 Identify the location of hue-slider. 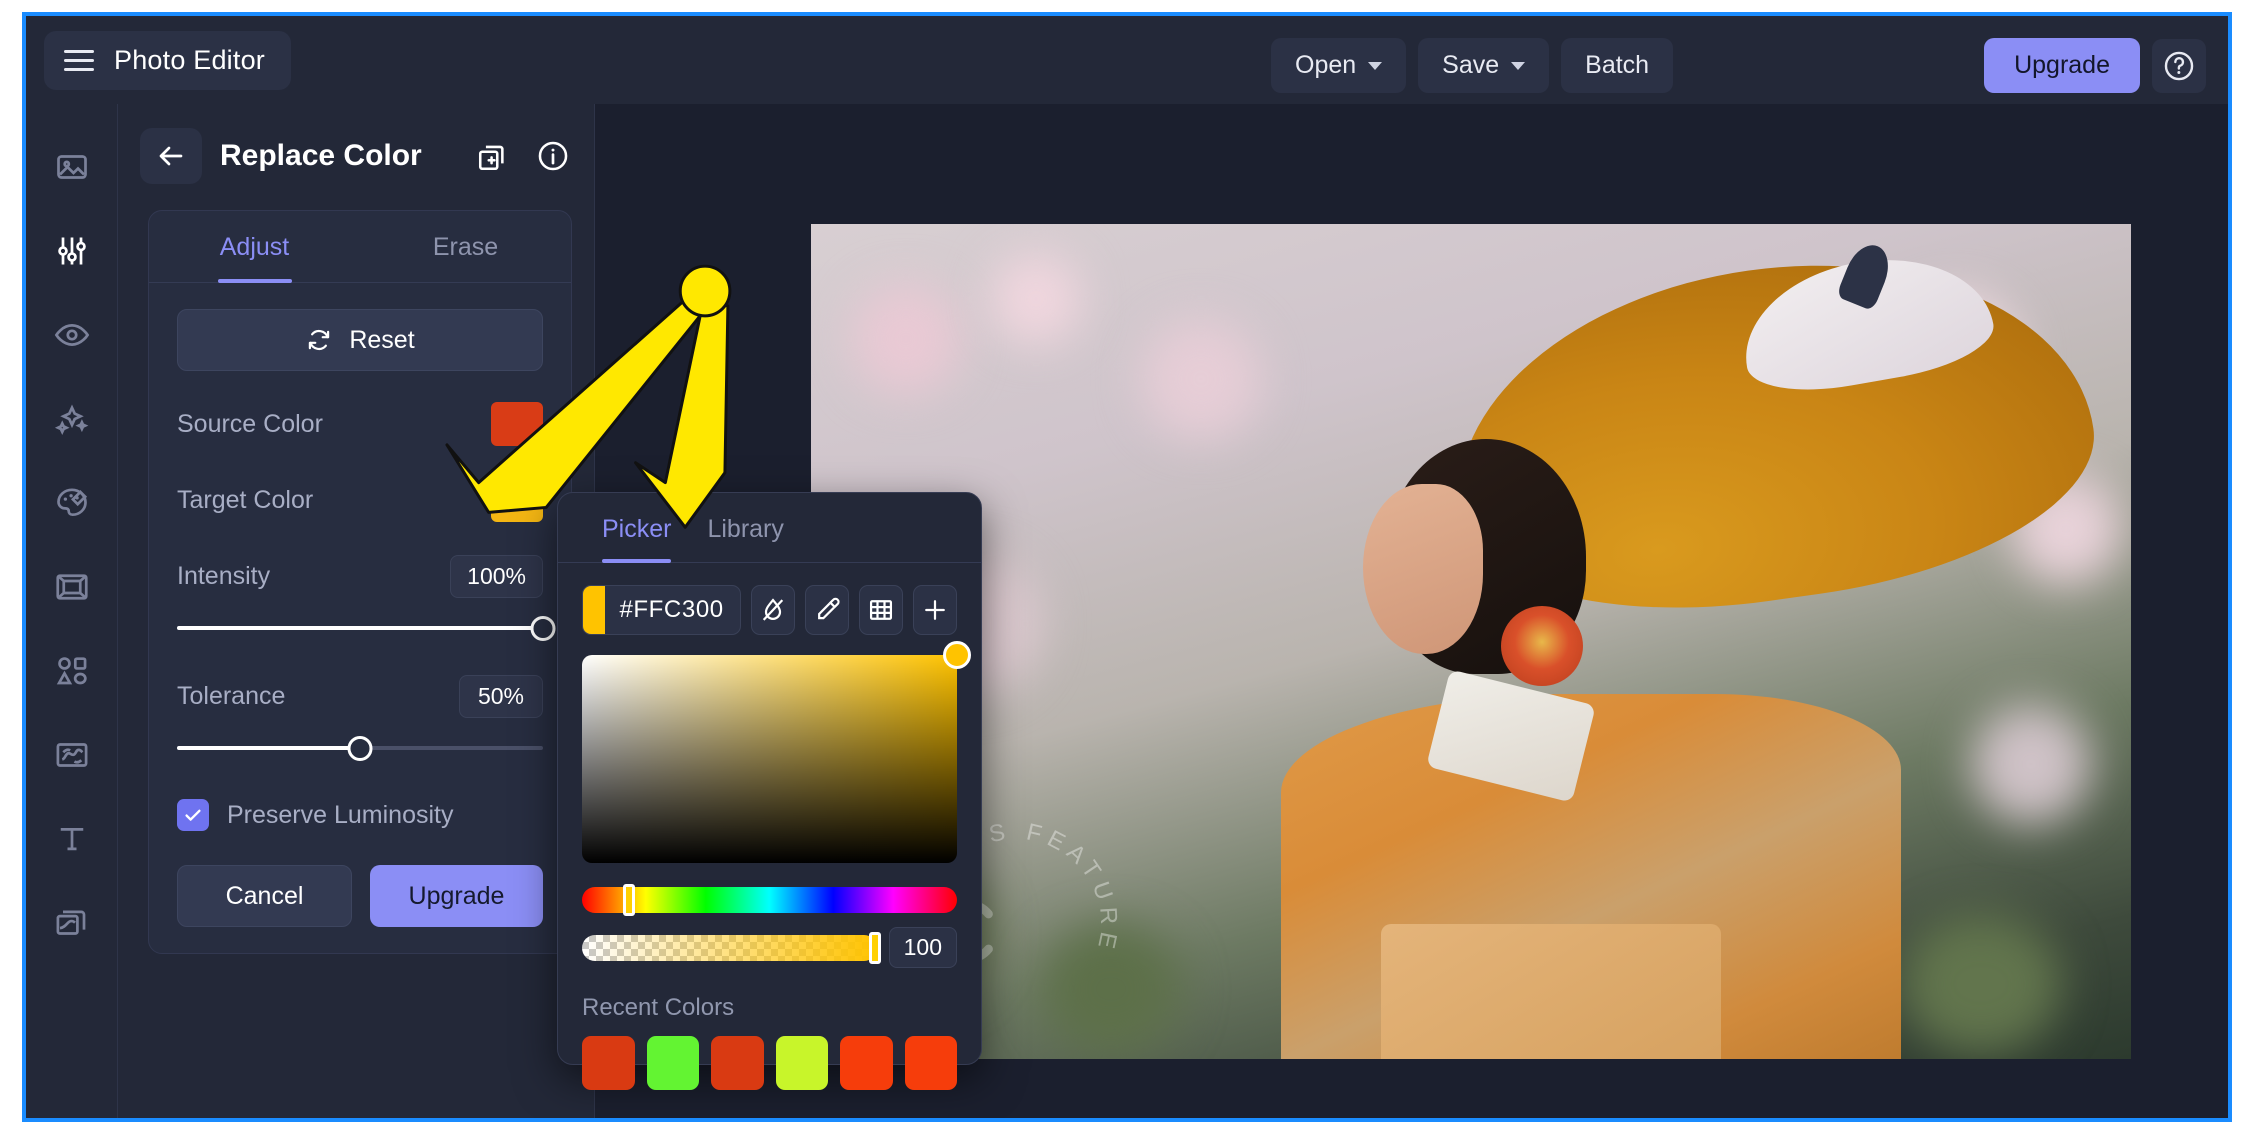
(769, 900).